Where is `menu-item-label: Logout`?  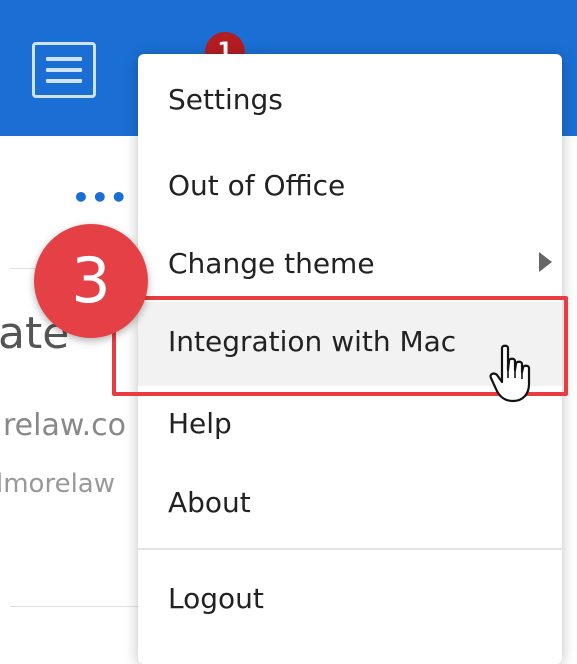
menu-item-label: Logout is located at coordinates (216, 598).